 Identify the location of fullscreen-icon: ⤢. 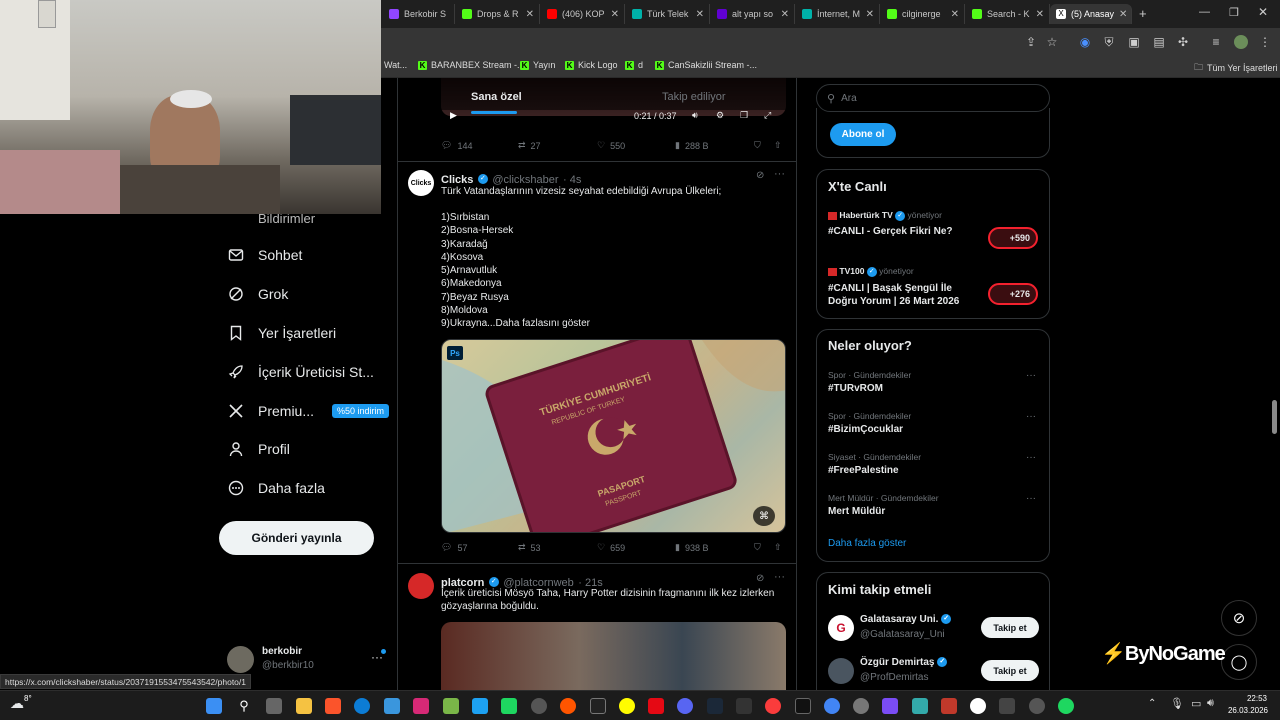
(767, 115).